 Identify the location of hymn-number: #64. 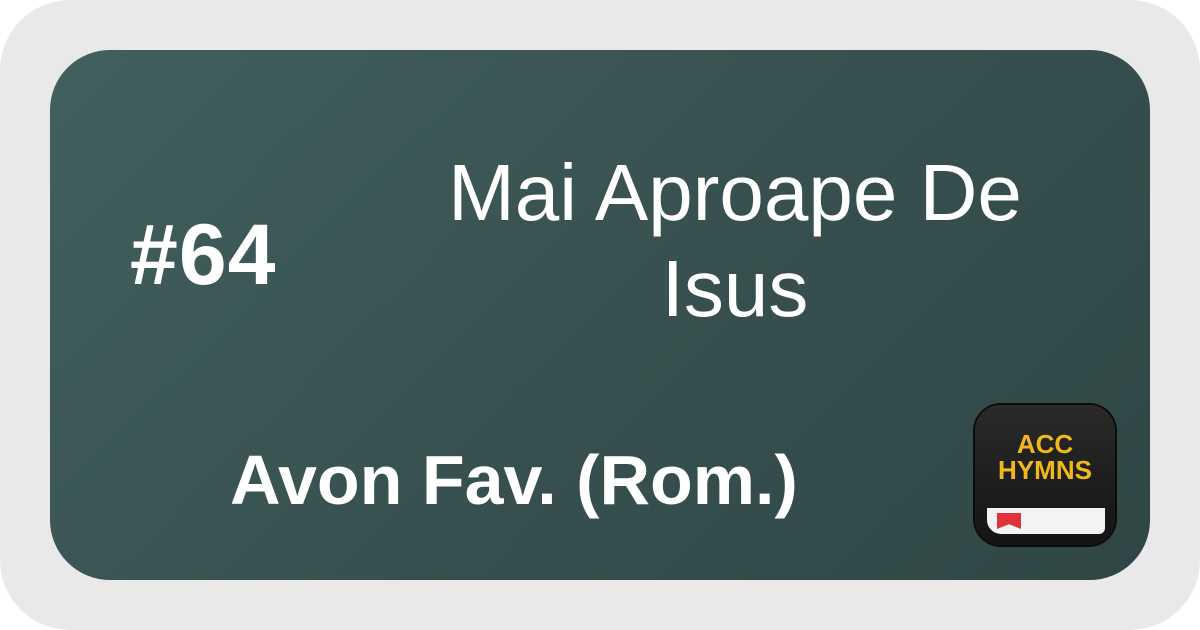
(203, 255).